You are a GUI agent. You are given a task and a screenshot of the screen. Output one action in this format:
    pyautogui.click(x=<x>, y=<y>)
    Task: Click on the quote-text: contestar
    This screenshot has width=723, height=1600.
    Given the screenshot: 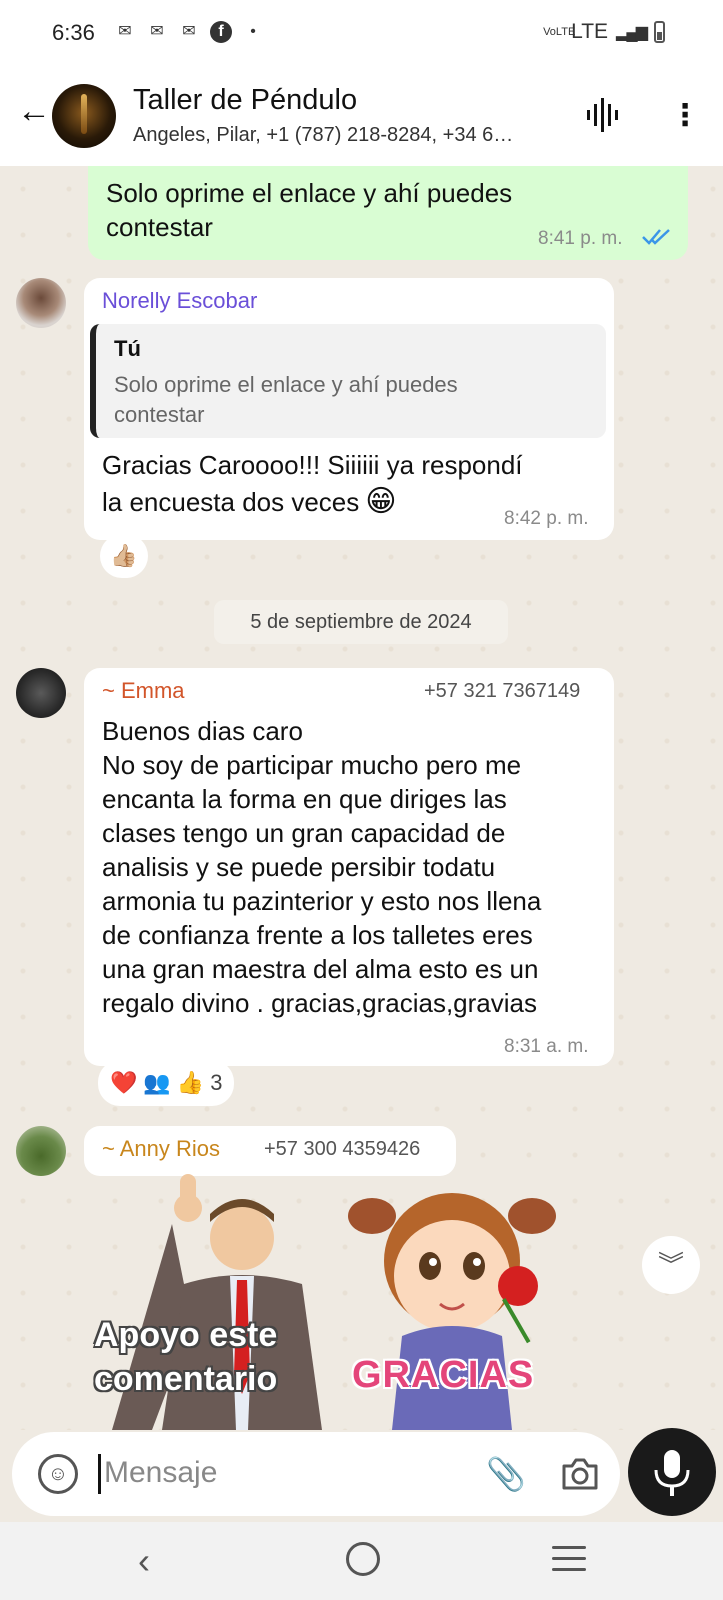 What is the action you would take?
    pyautogui.click(x=159, y=414)
    